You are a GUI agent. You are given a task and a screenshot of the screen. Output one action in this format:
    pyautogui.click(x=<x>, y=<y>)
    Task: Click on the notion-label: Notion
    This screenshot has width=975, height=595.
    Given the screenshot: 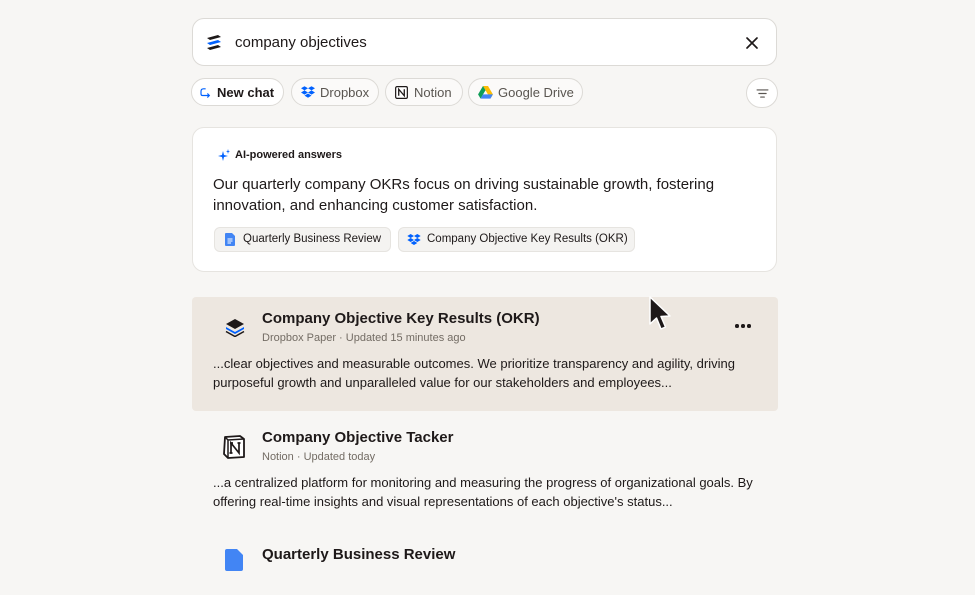 What is the action you would take?
    pyautogui.click(x=433, y=92)
    